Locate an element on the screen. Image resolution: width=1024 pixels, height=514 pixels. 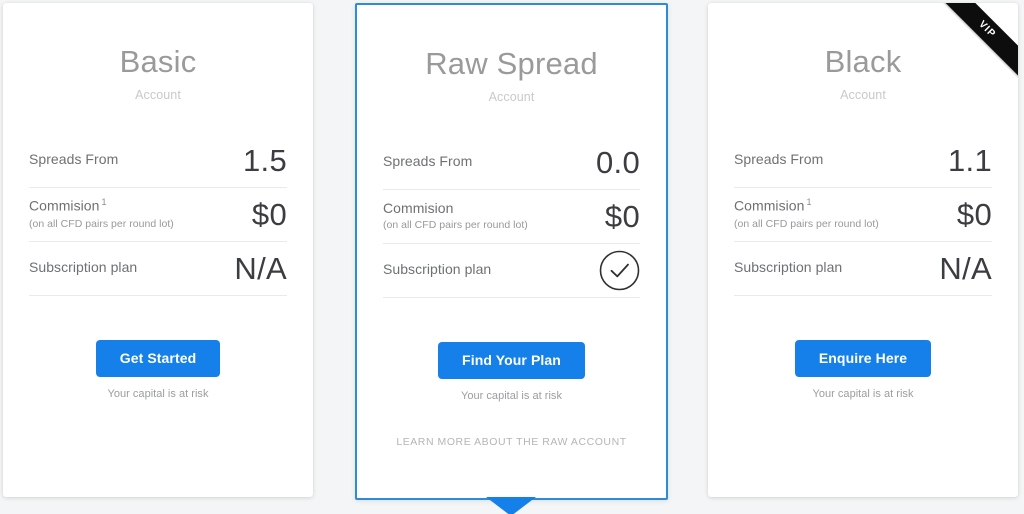
plan-subtitle-basic: Account is located at coordinates (158, 94).